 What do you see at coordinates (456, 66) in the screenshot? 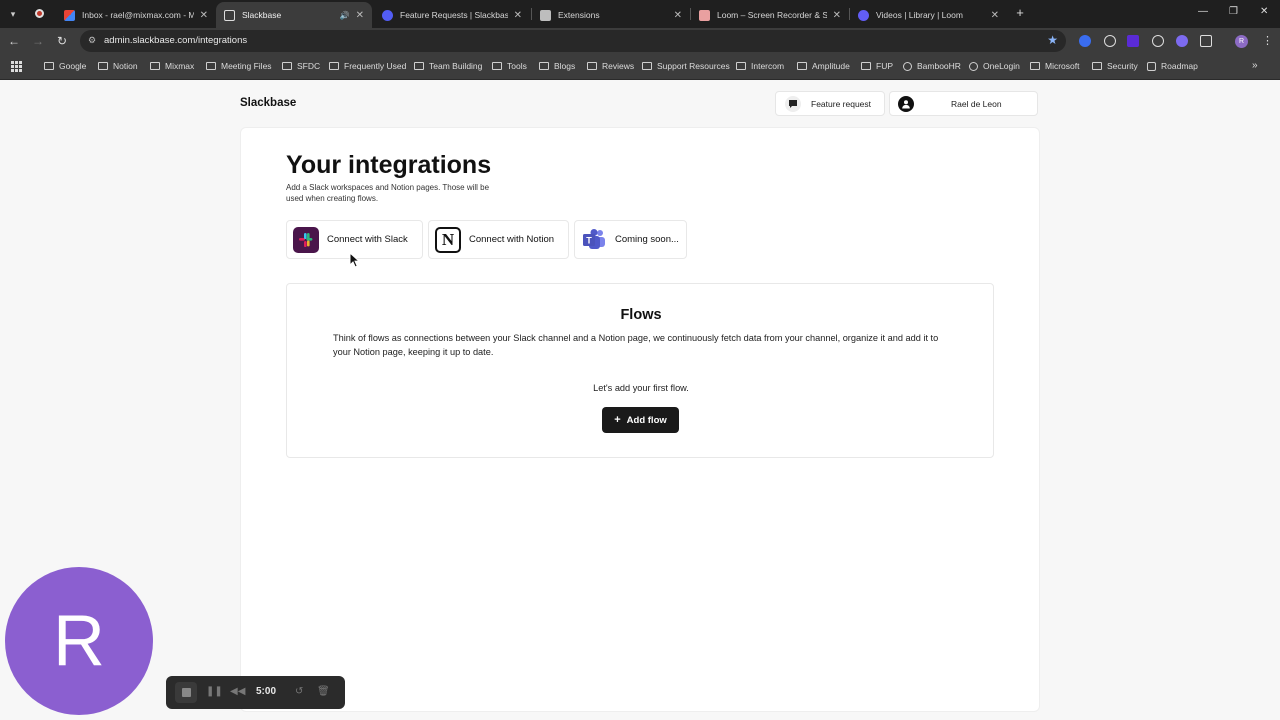
I see `bookmark-label: Team Building` at bounding box center [456, 66].